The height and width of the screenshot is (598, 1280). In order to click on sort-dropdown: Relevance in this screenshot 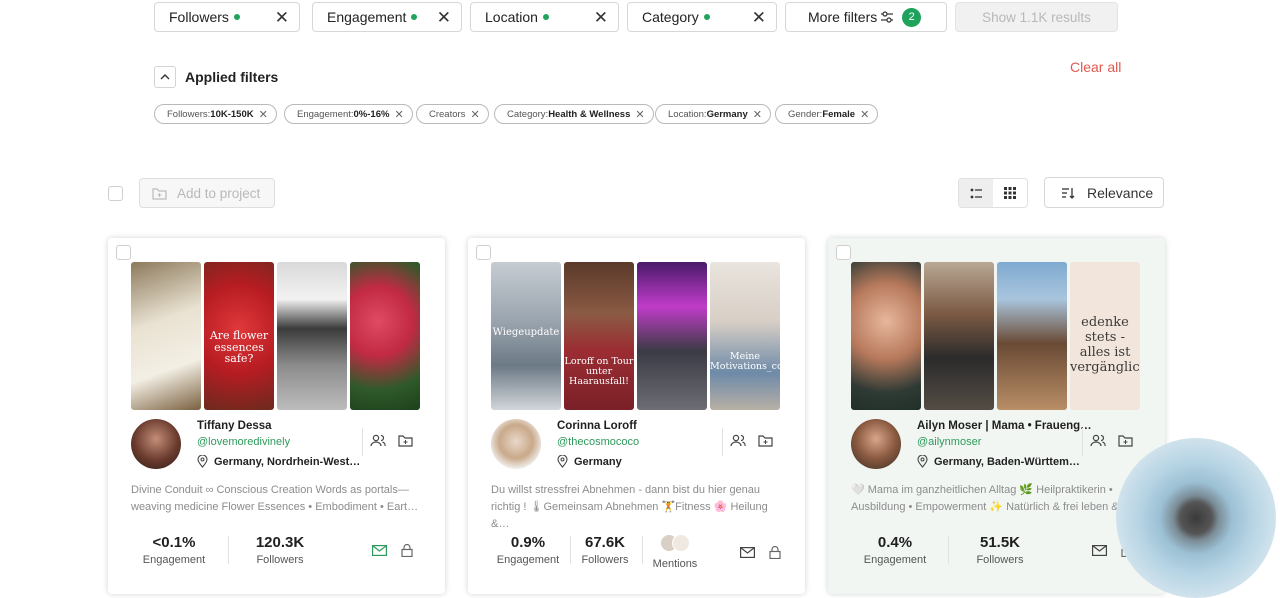, I will do `click(1104, 192)`.